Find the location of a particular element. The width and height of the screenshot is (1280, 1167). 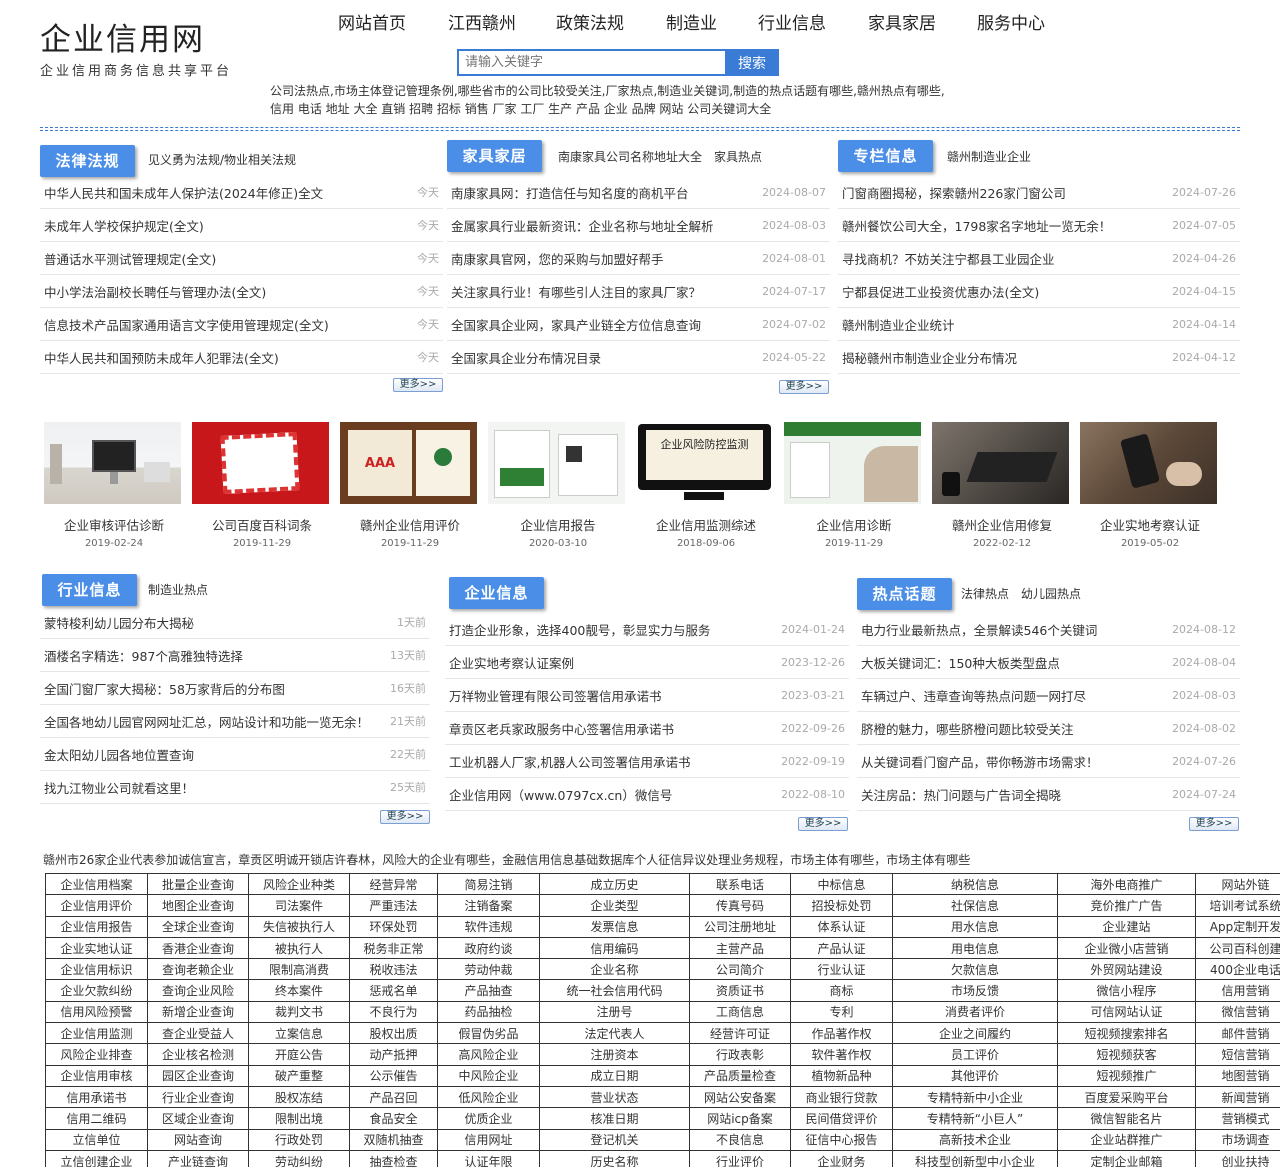

keyword-link: 植物新品种 is located at coordinates (841, 1075).